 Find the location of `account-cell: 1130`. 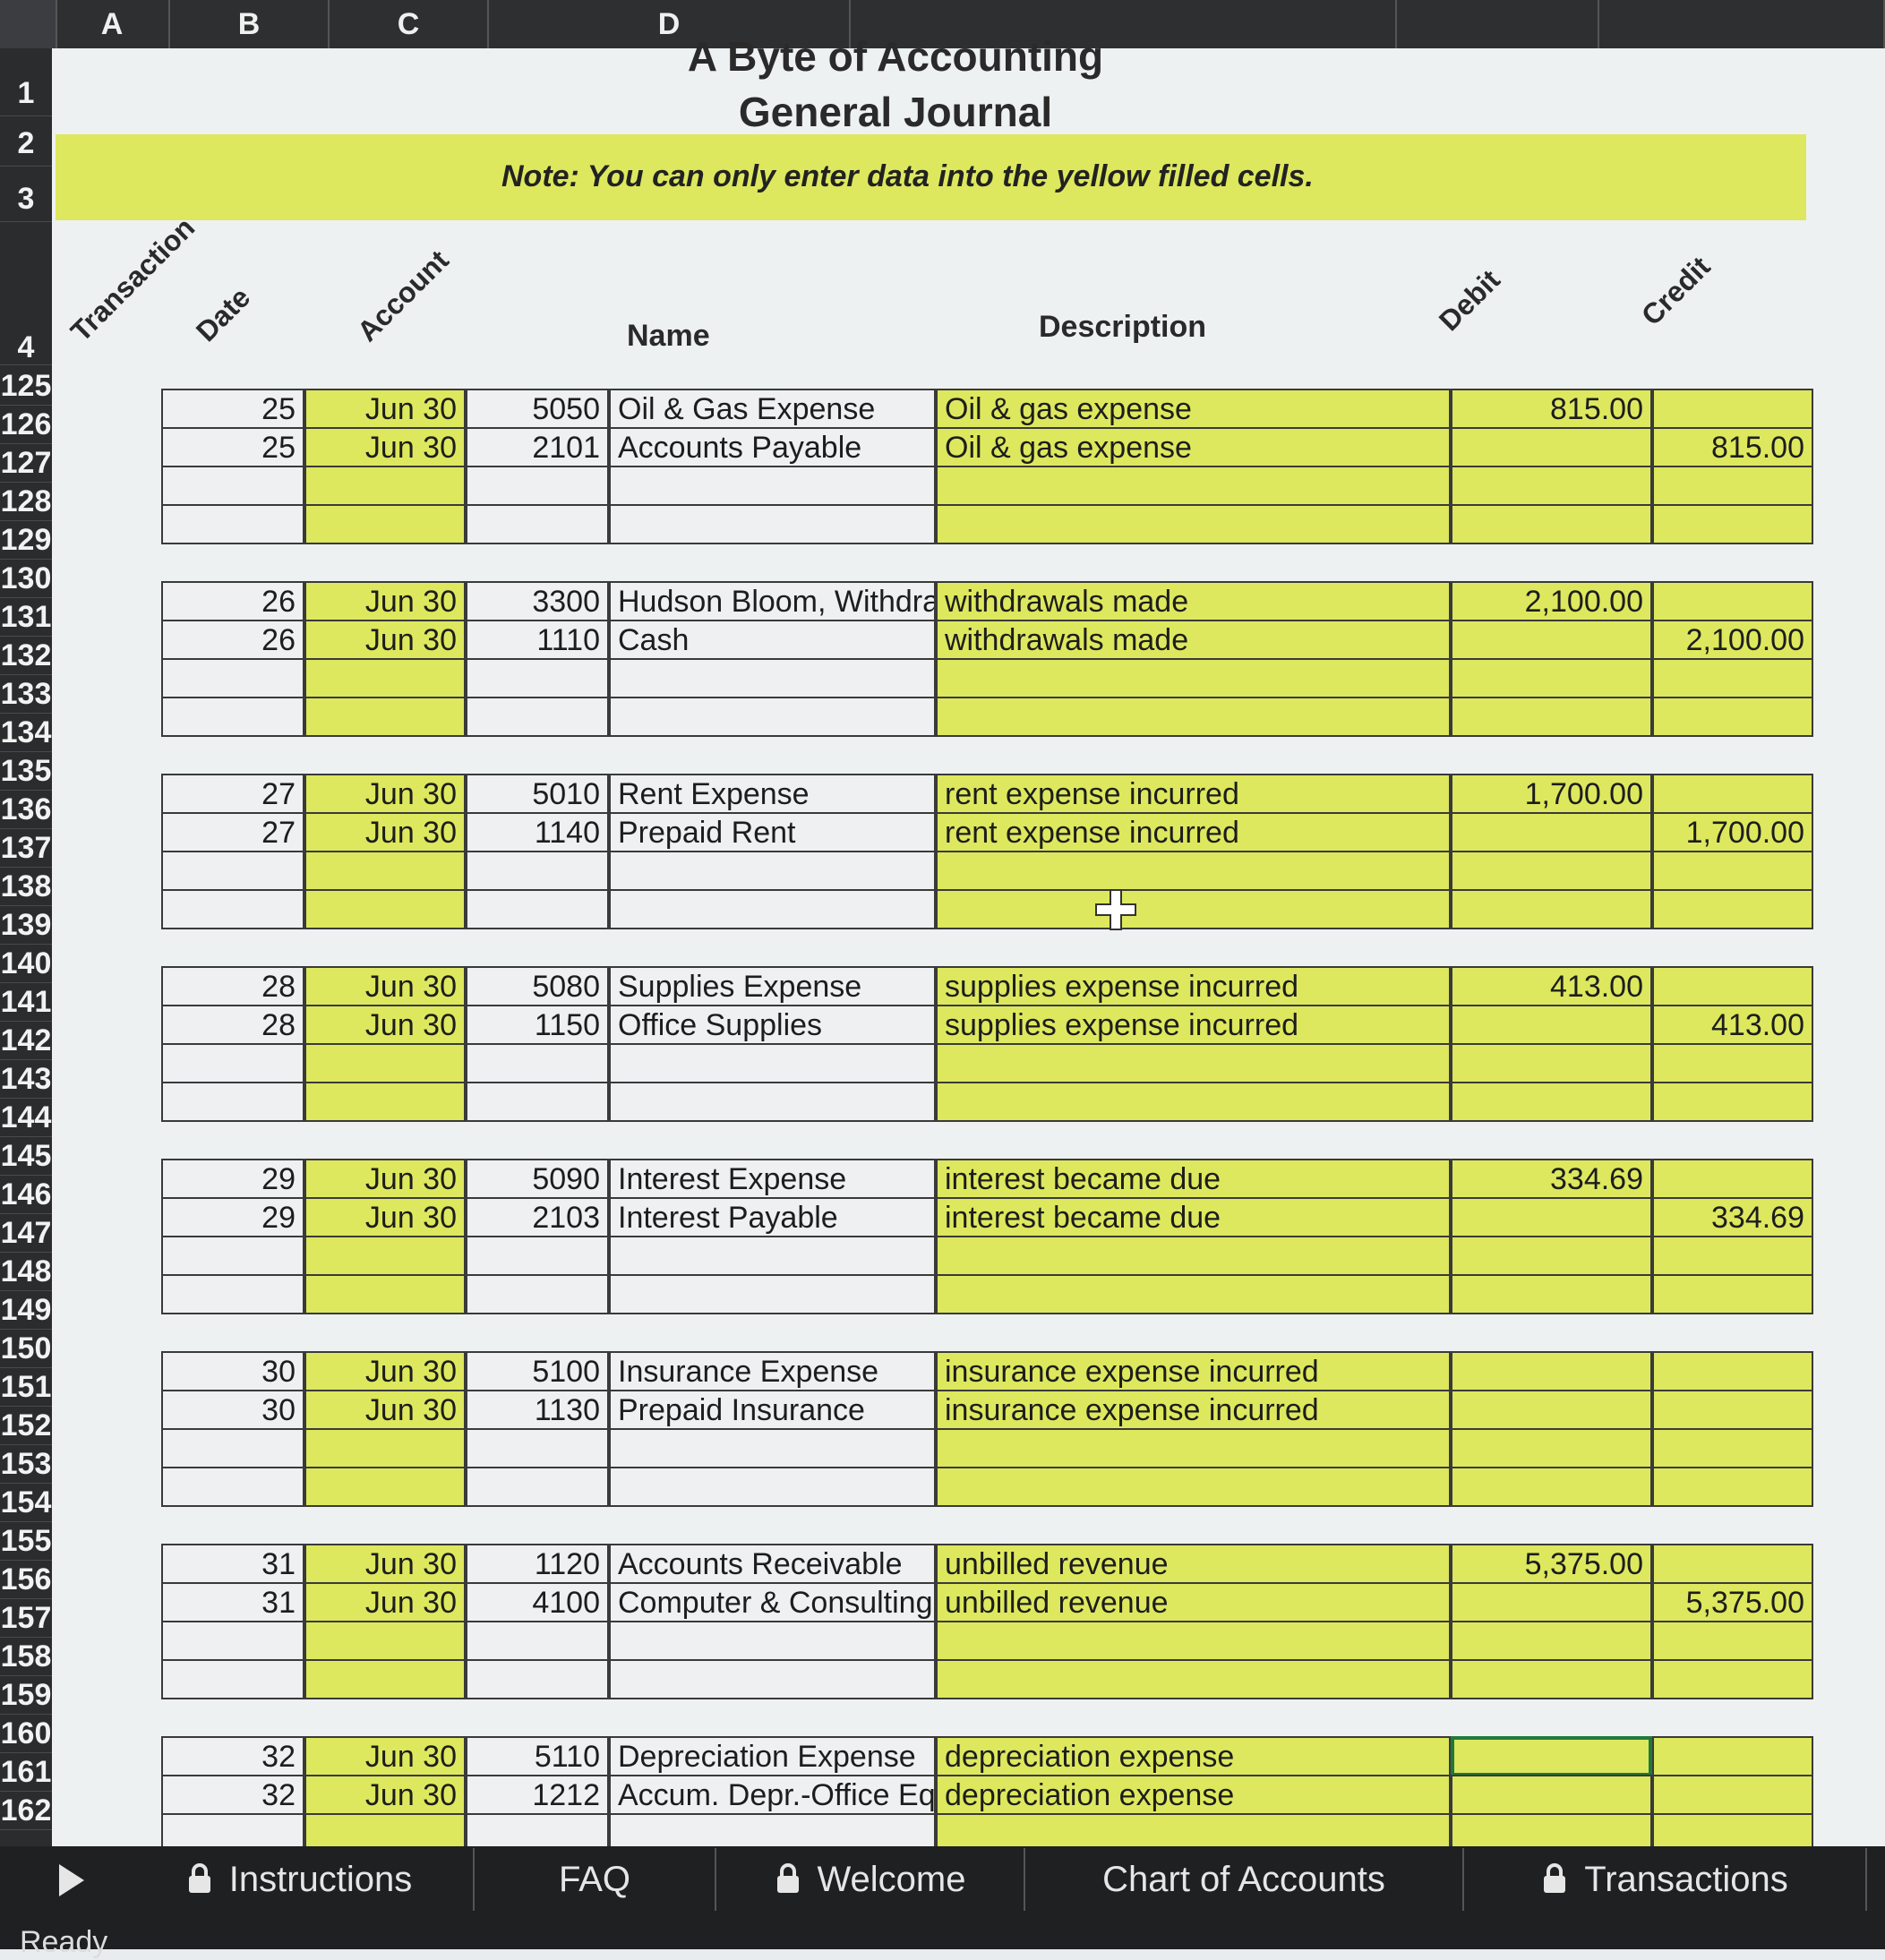

account-cell: 1130 is located at coordinates (537, 1410).